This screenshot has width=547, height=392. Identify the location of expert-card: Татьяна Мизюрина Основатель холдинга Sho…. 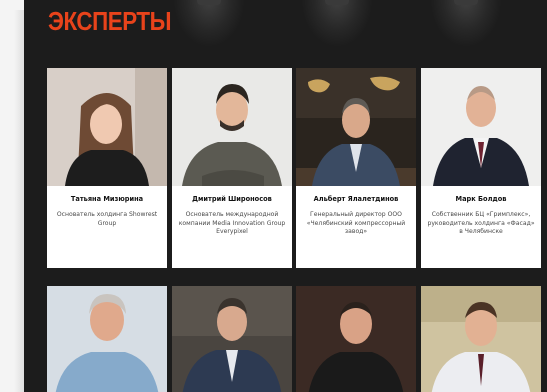
(107, 168).